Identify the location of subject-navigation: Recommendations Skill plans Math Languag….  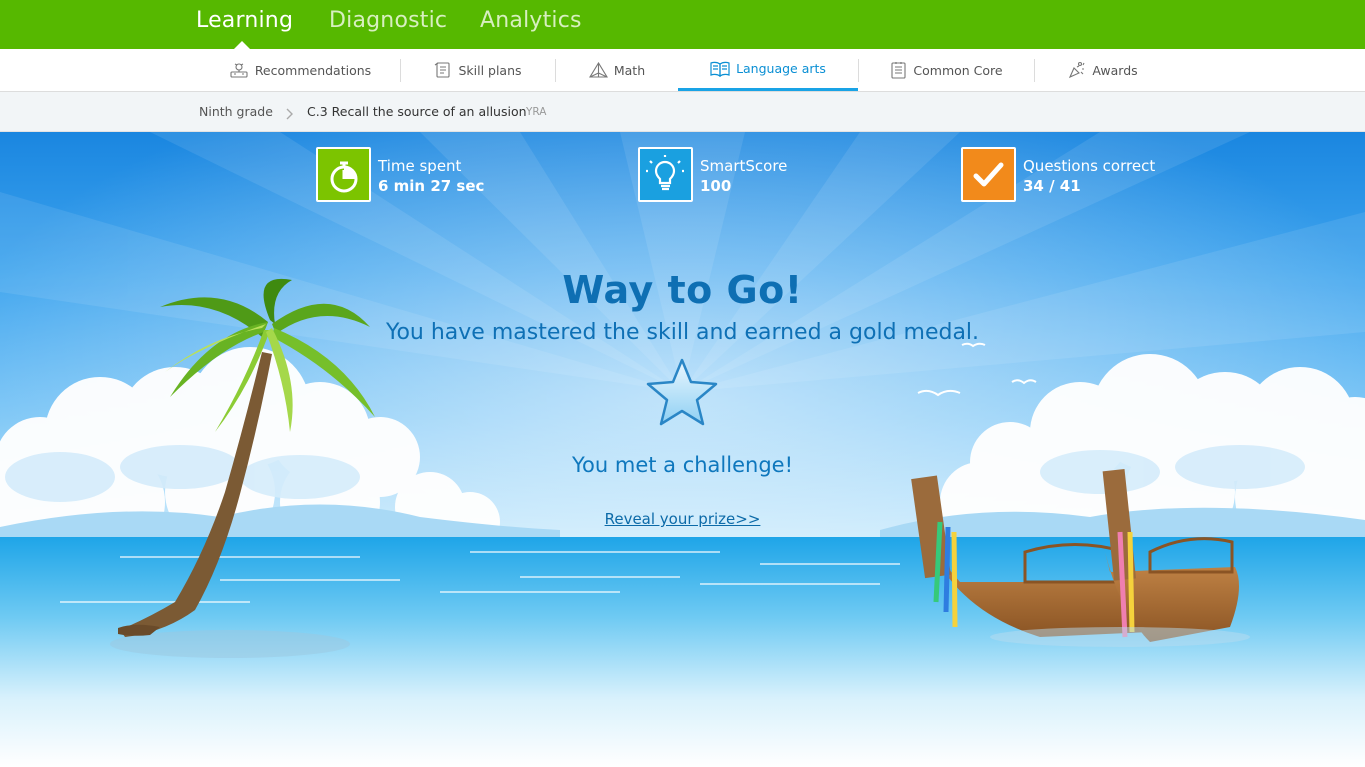
(682, 70).